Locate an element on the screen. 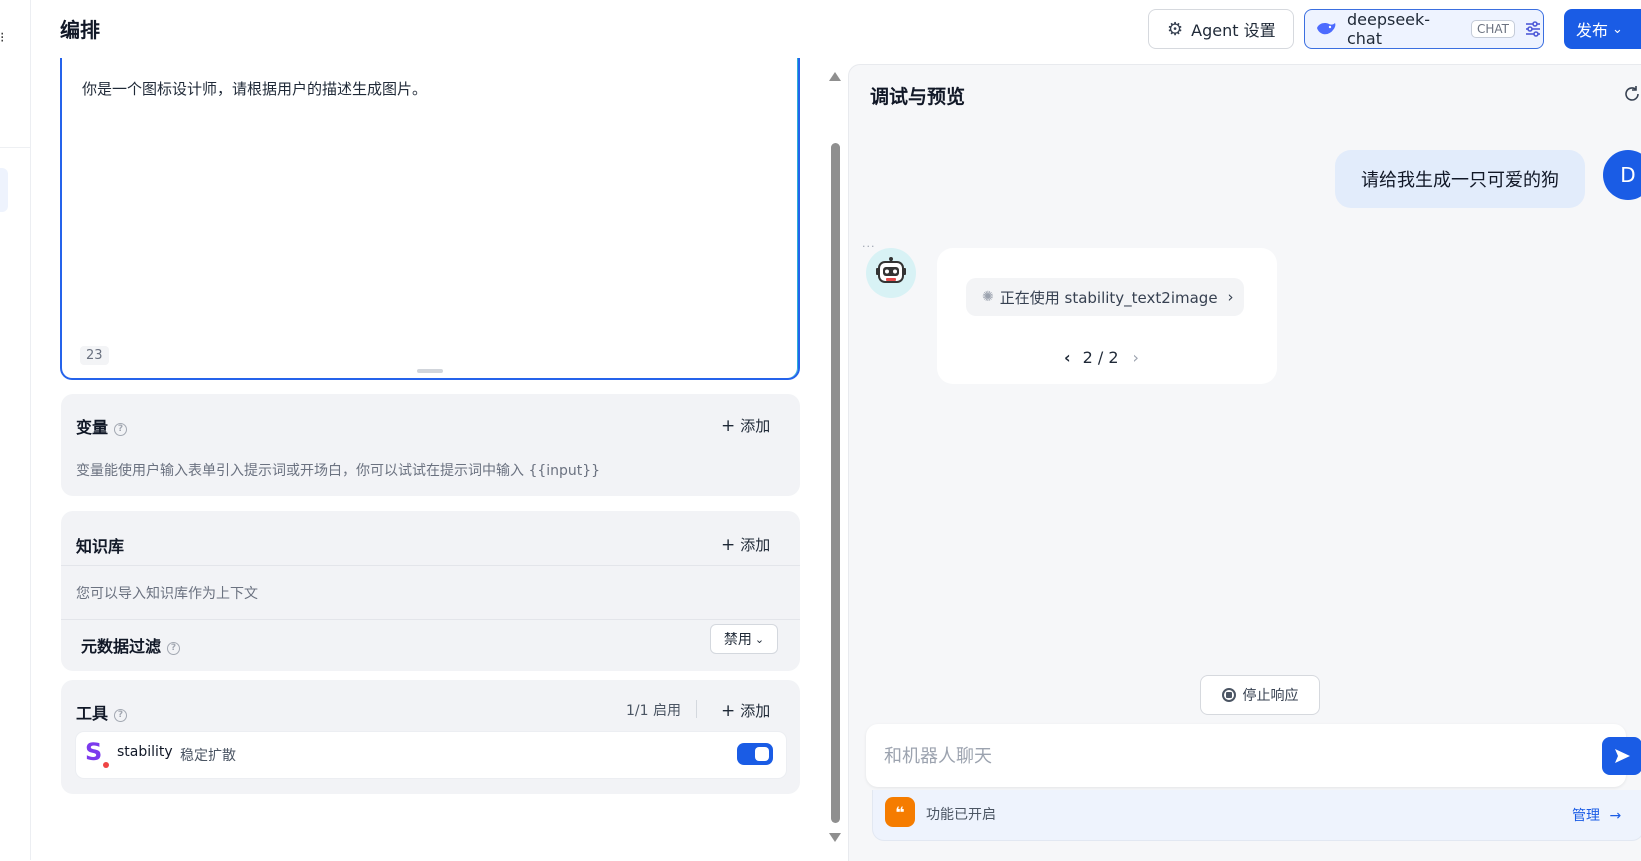 Image resolution: width=1641 pixels, height=861 pixels. publish-button: 发布 ⌄ is located at coordinates (1602, 29).